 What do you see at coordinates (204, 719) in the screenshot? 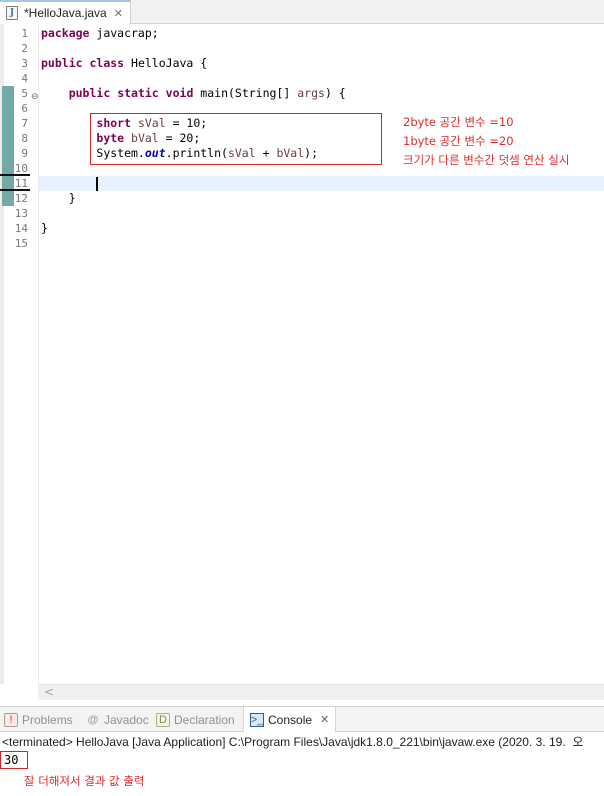
I see `tab-label: Declaration` at bounding box center [204, 719].